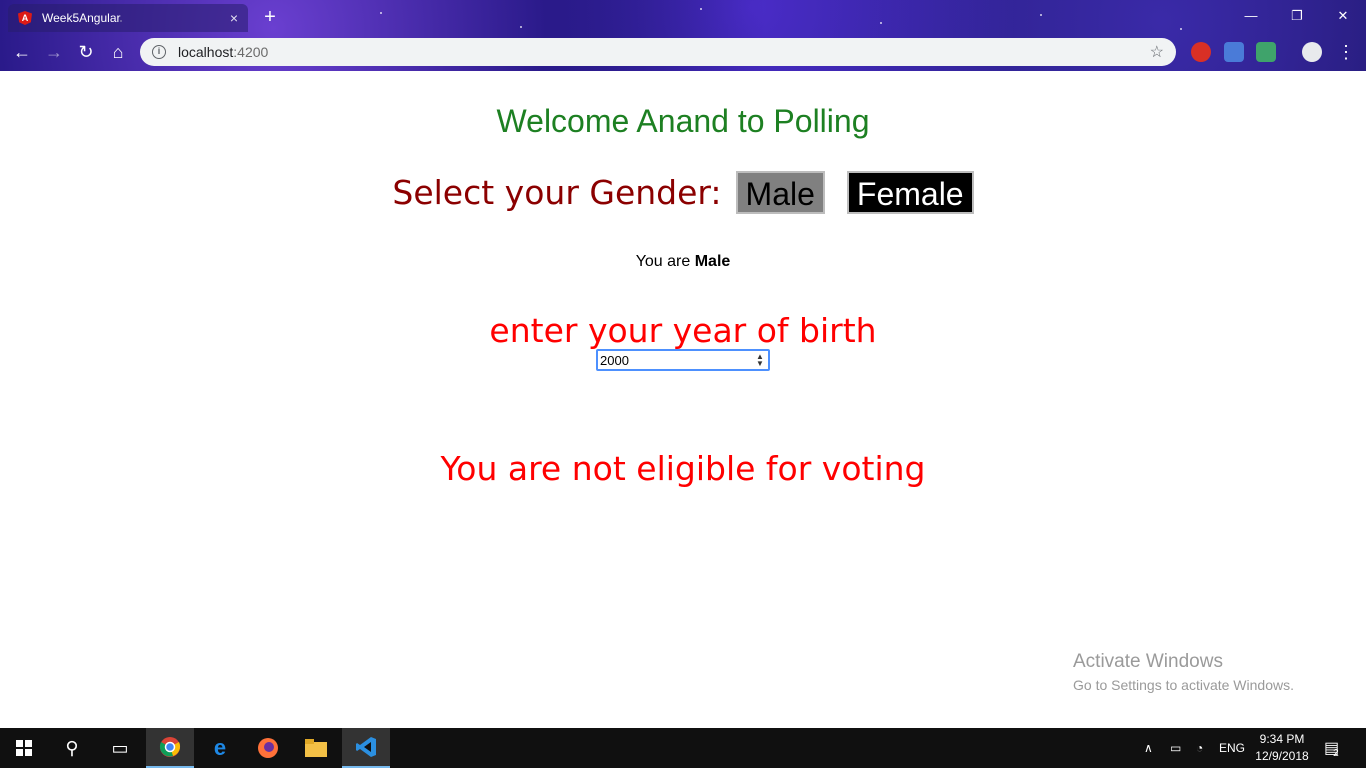  What do you see at coordinates (1282, 748) in the screenshot?
I see `system-clock: 9:34 PM 12/9/2018` at bounding box center [1282, 748].